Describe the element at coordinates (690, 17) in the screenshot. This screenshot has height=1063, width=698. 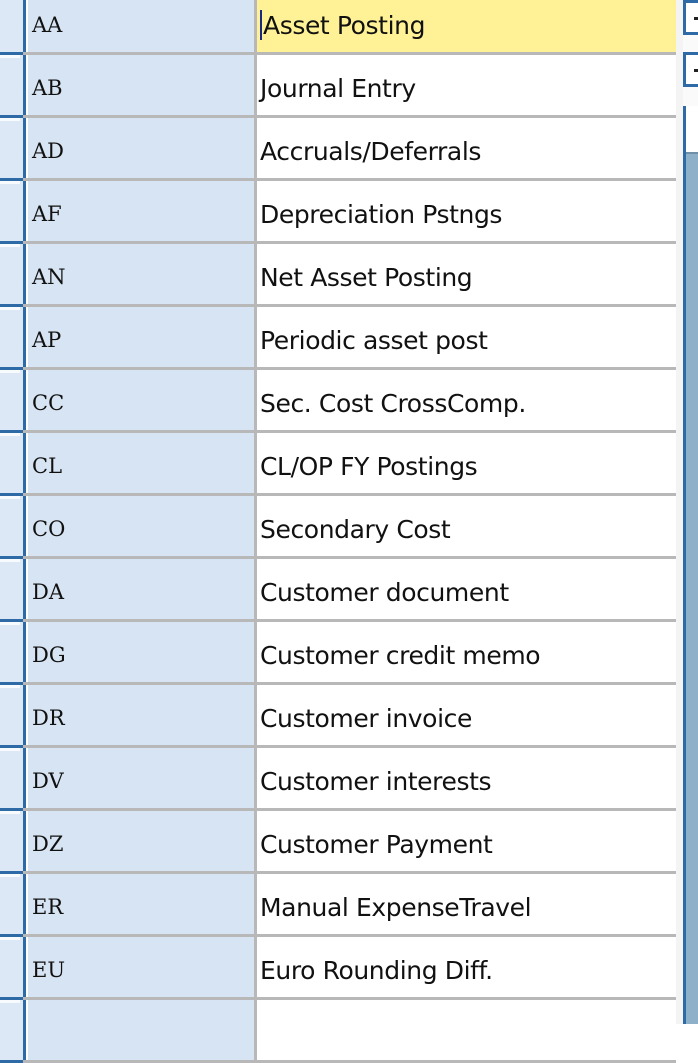
I see `scroll-to-top-button` at that location.